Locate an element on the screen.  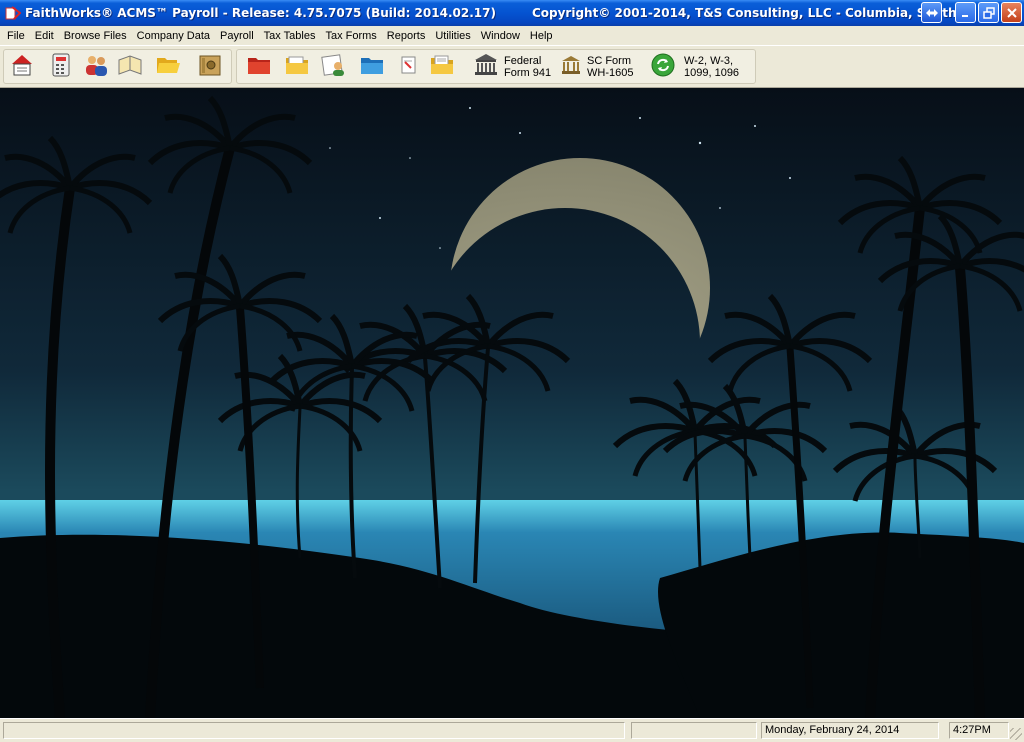
employee-card-button is located at coordinates (334, 65).